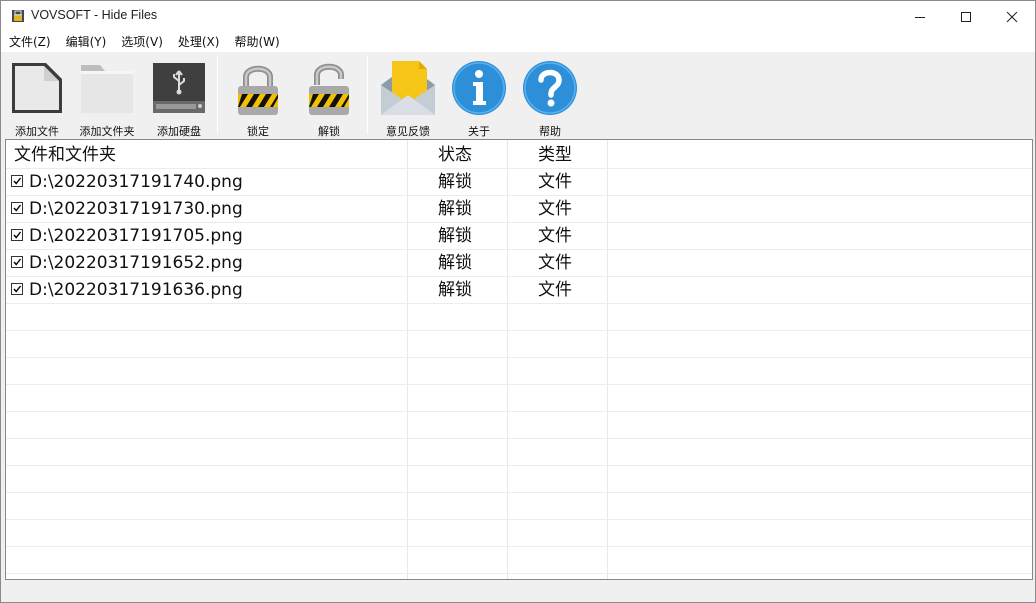  What do you see at coordinates (550, 88) in the screenshot?
I see `question-mark-icon` at bounding box center [550, 88].